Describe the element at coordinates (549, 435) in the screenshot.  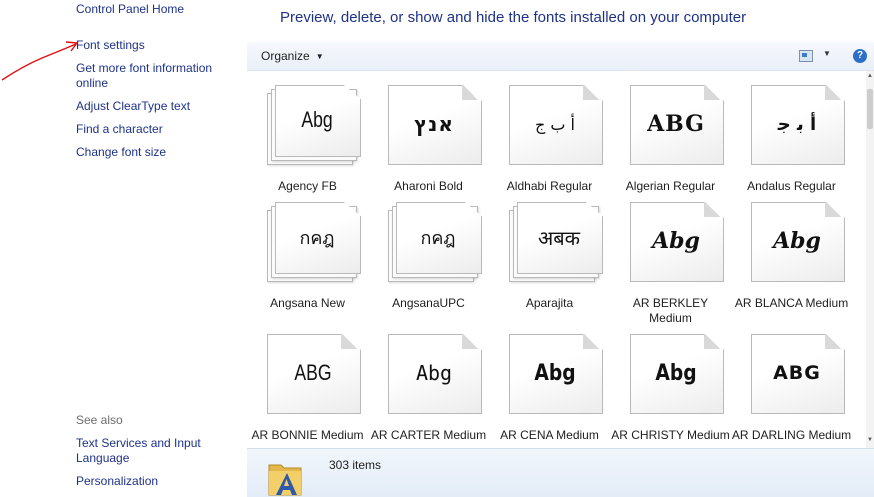
I see `font-name: AR CENA Medium` at that location.